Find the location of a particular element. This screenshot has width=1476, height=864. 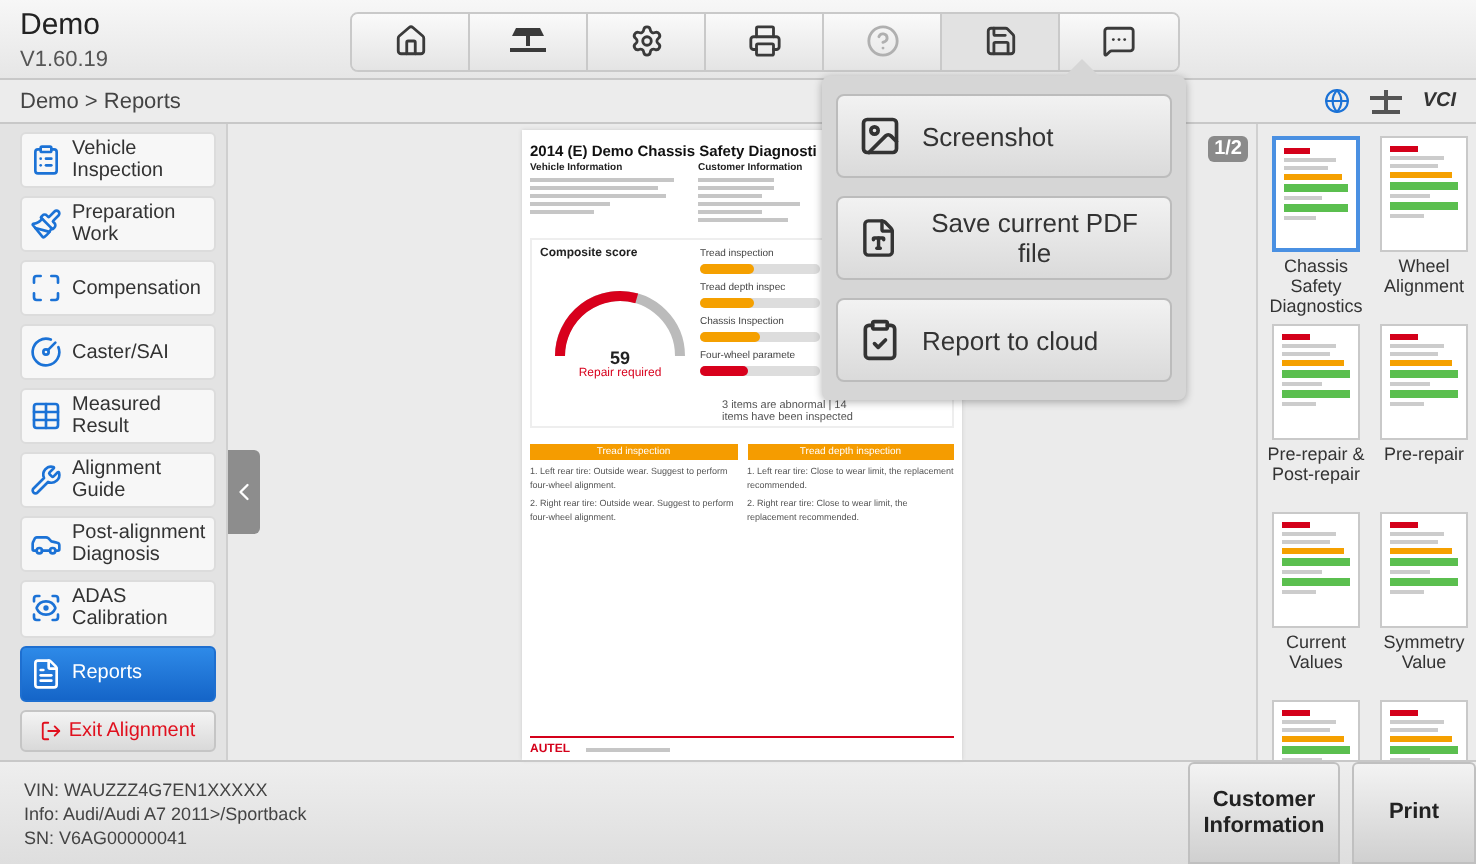

page-indicator: 1/2 is located at coordinates (1228, 149).